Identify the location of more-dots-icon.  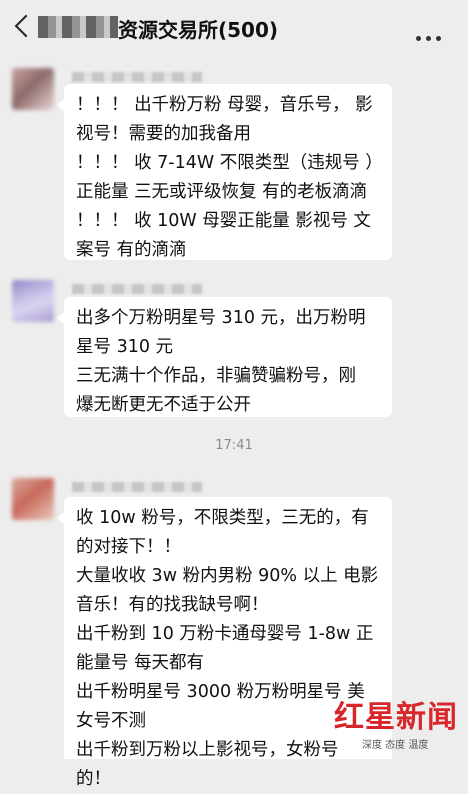
(434, 33).